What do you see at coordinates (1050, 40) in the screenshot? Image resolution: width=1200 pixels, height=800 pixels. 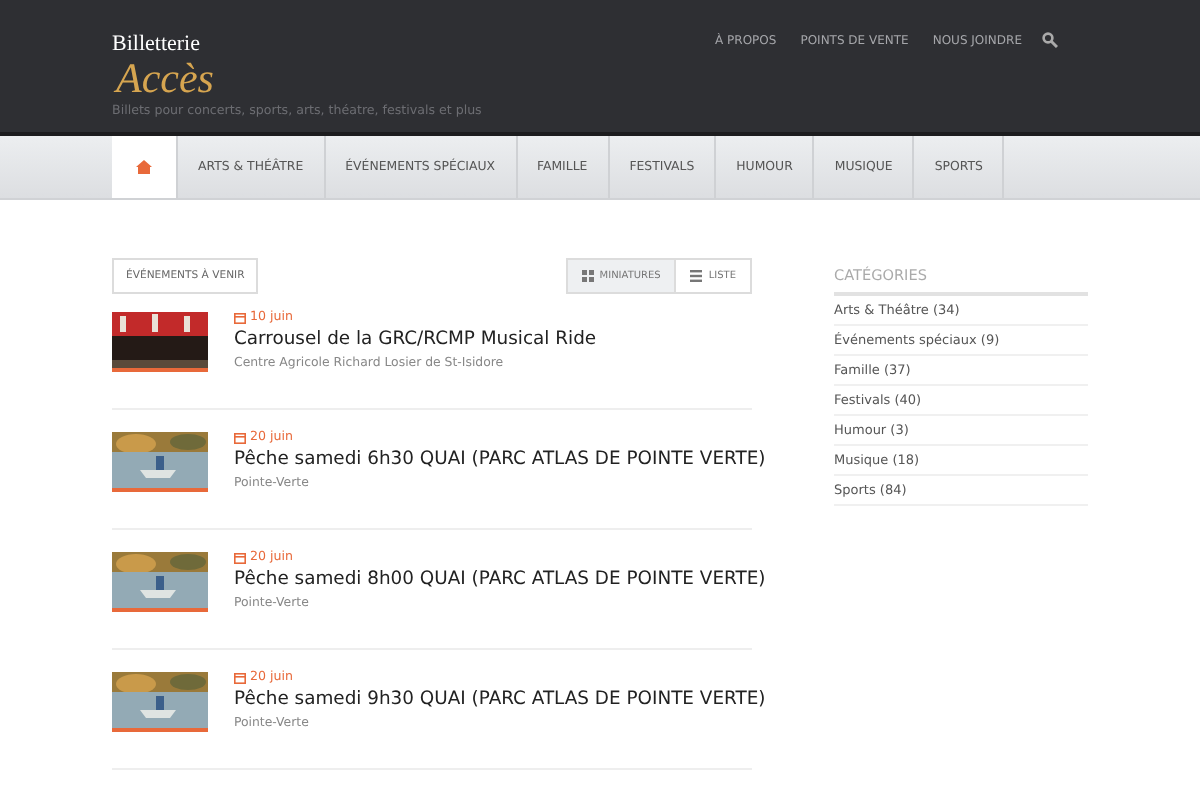 I see `search-icon` at bounding box center [1050, 40].